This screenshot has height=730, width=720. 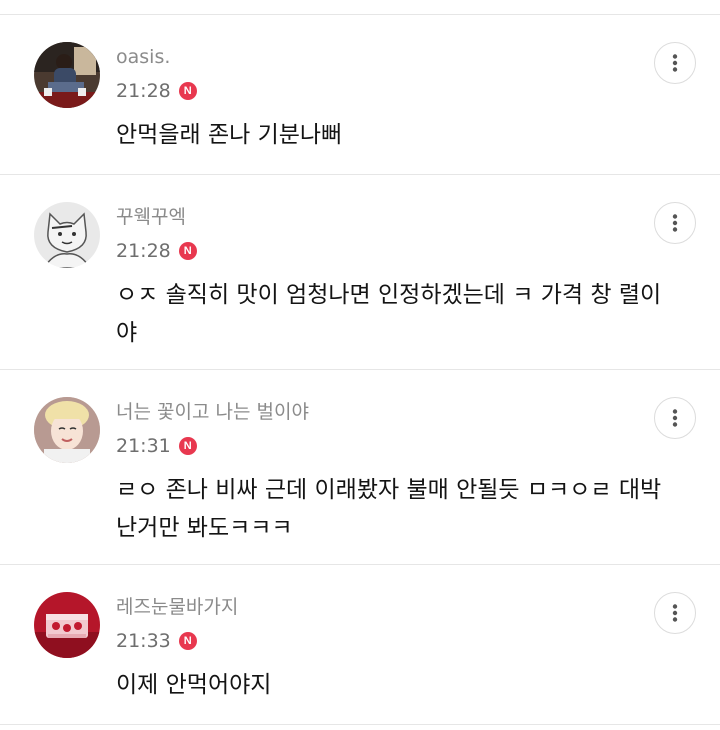 I want to click on comment-text: ㄹㅇ 존나 비싸 근데 이래봤자 불매 안될듯 ㅁㅋㅇㄹ 대박난거만 봐도ㅋㅋㅋ, so click(x=389, y=509).